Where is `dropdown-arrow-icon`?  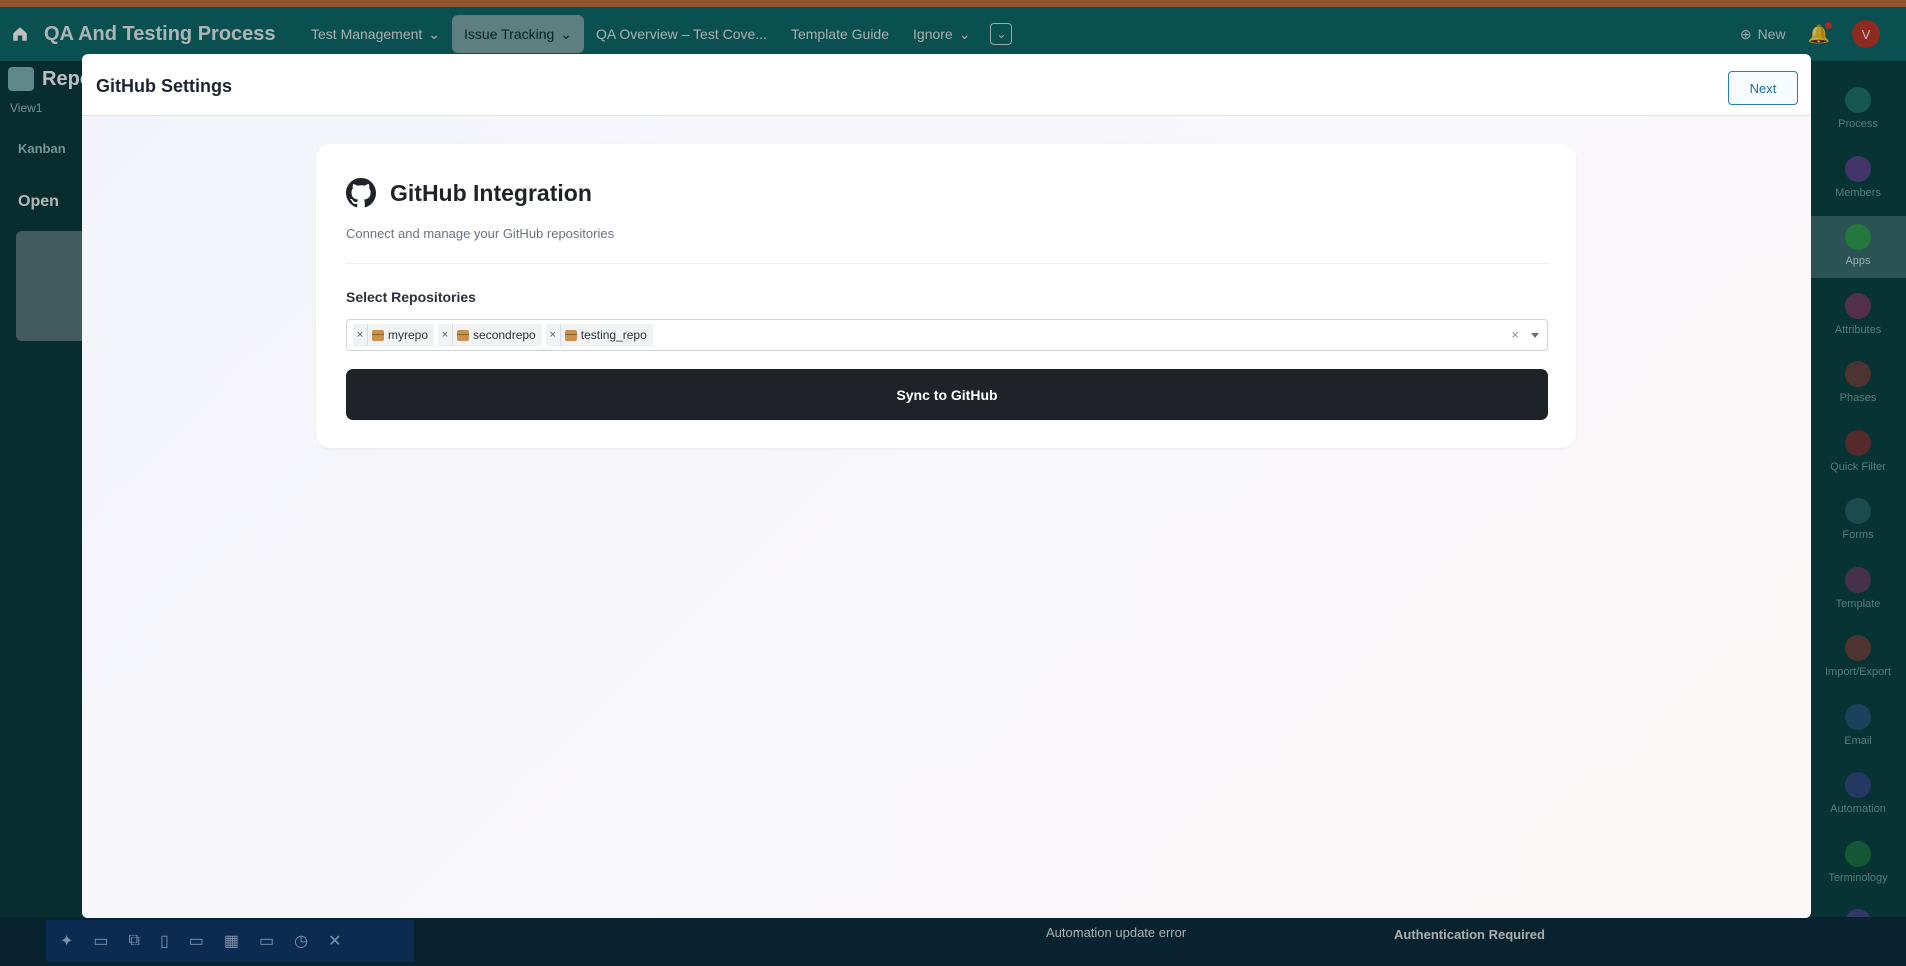
dropdown-arrow-icon is located at coordinates (1535, 335).